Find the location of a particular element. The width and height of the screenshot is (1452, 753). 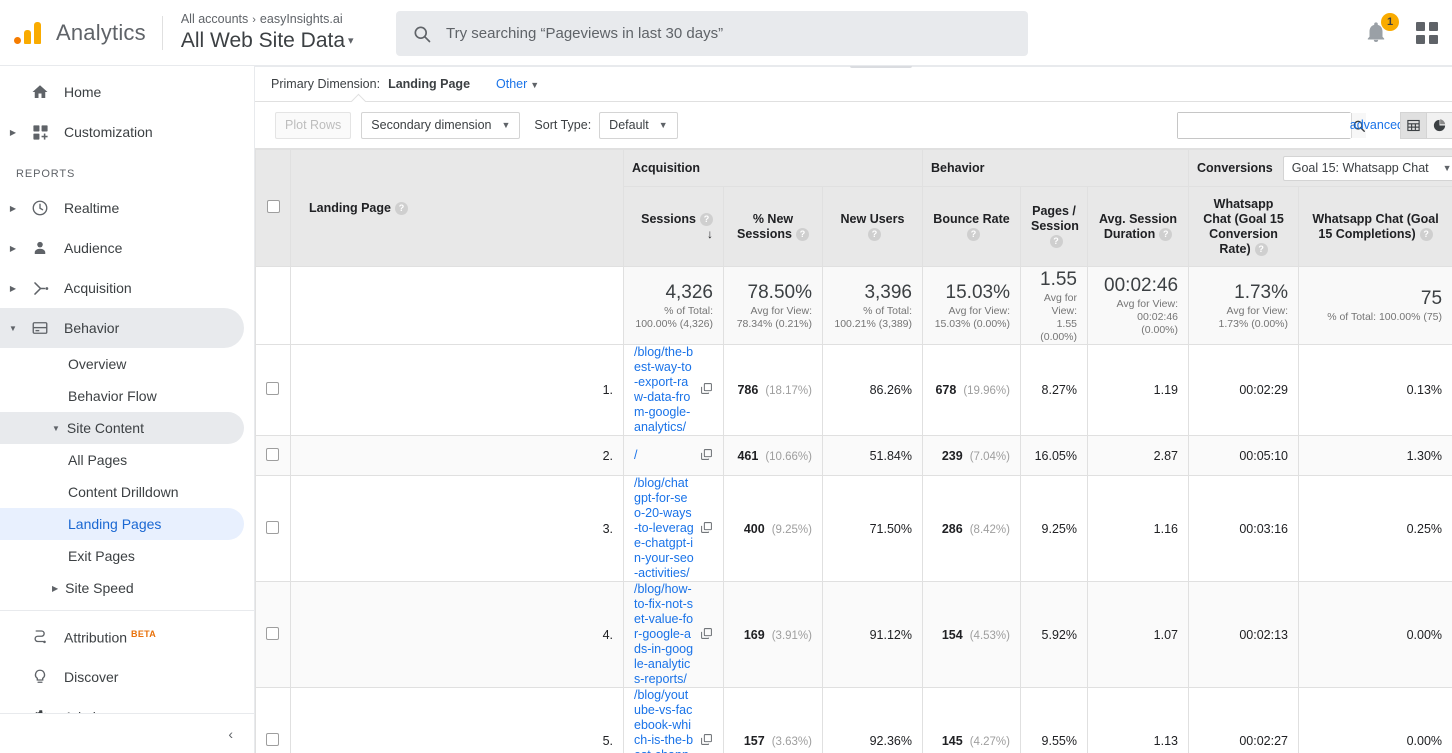

view-title: All Web Site Data ▾ is located at coordinates (267, 41).